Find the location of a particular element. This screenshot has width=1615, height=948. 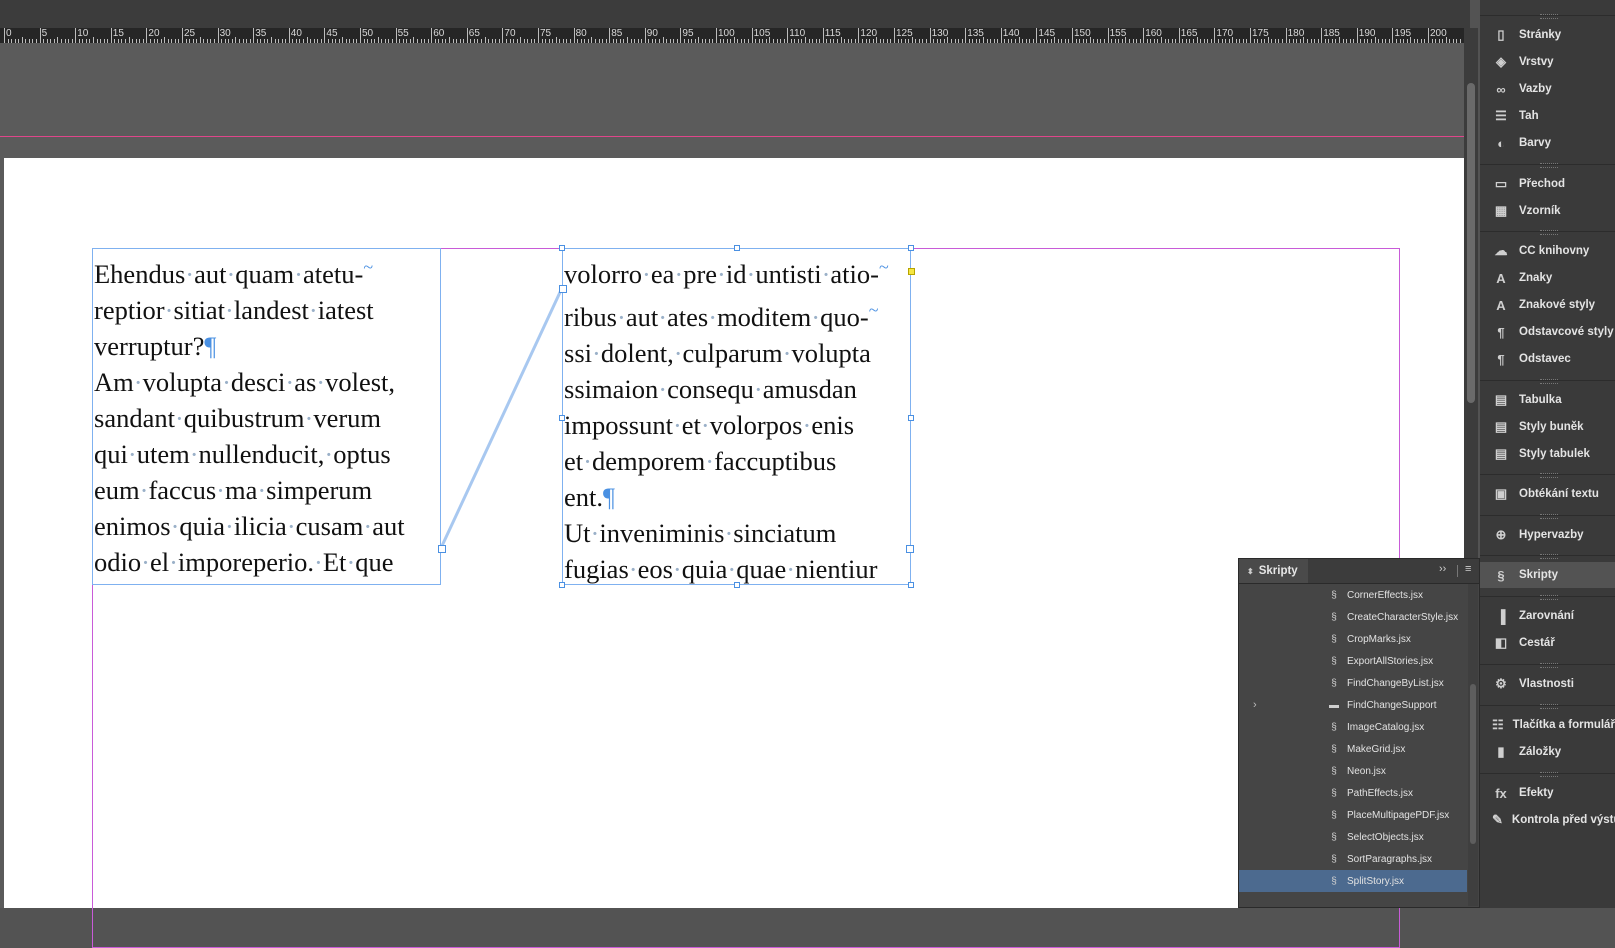

scripts-scrollbar is located at coordinates (1473, 745).